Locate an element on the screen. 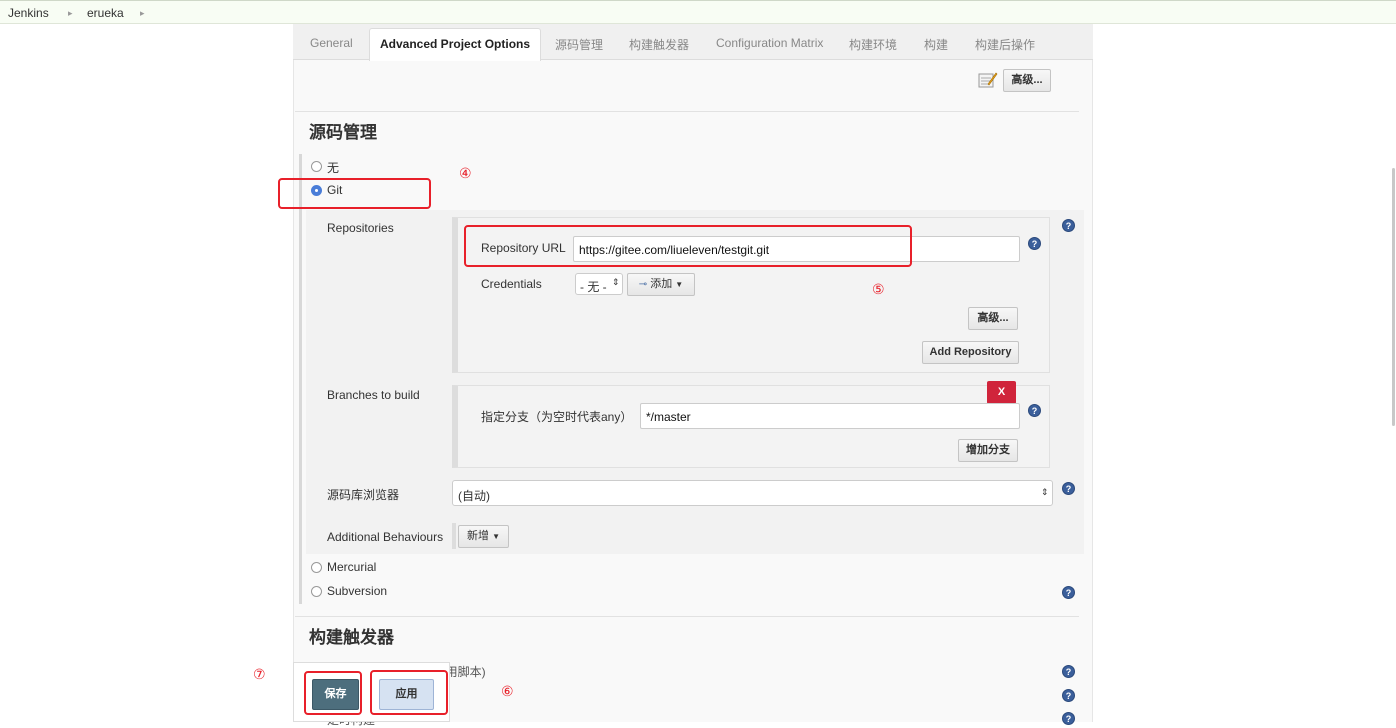 This screenshot has width=1396, height=728. branch-specifier-label: 指定分支（为空时代表any） is located at coordinates (557, 417).